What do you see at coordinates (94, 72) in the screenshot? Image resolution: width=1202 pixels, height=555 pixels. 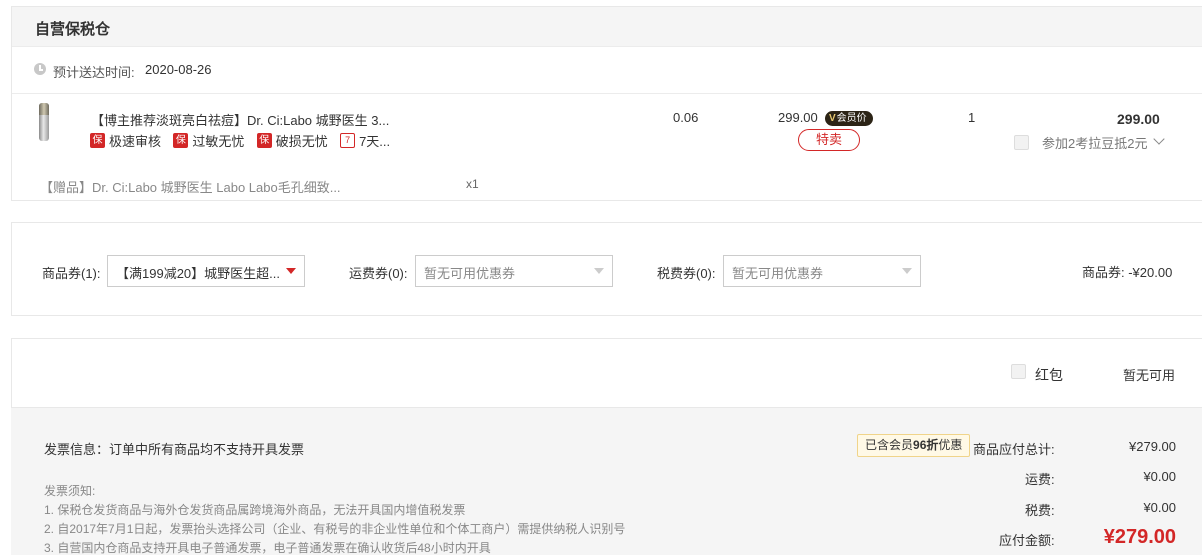 I see `delivery-label: 预计送达时间:` at bounding box center [94, 72].